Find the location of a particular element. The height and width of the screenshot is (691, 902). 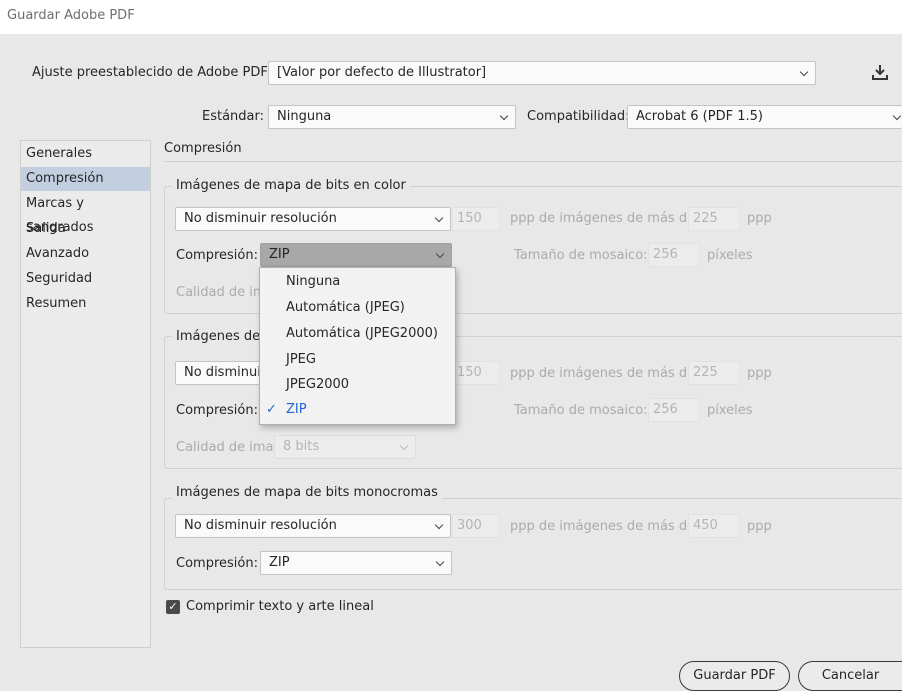

mono-downsample-select: No disminuir resolución is located at coordinates (313, 526).